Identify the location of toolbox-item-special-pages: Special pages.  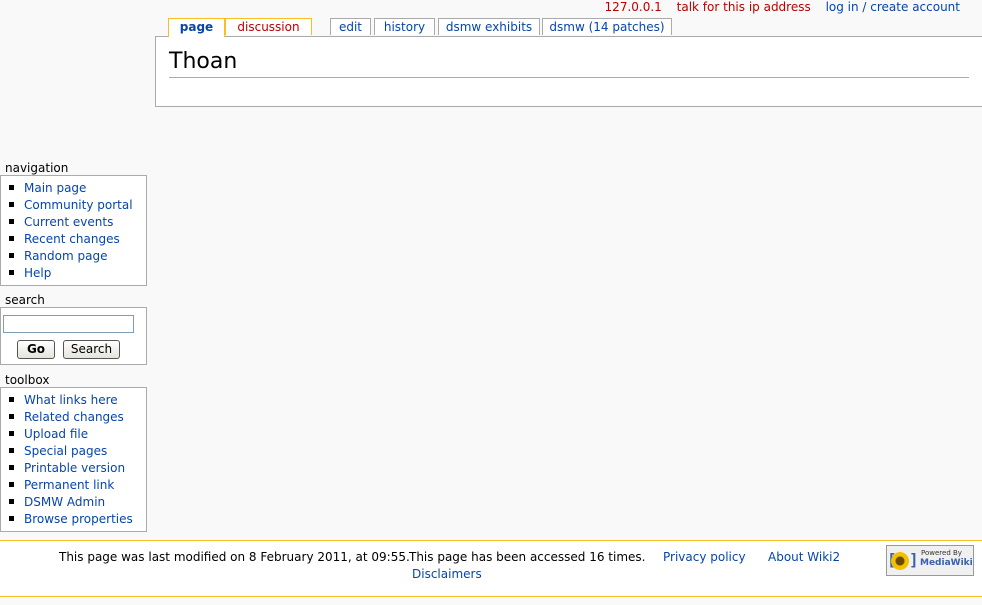
(77, 451).